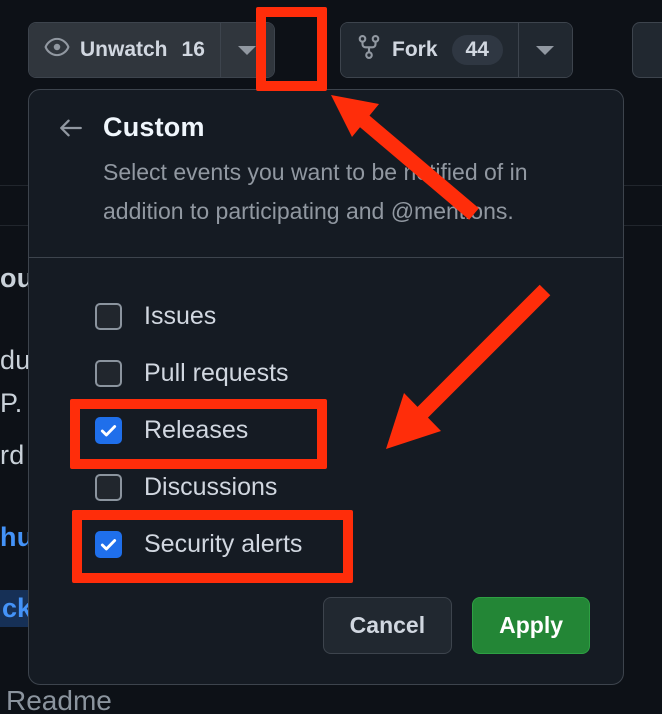 The image size is (662, 714). Describe the element at coordinates (154, 127) in the screenshot. I see `page-title: Custom` at that location.